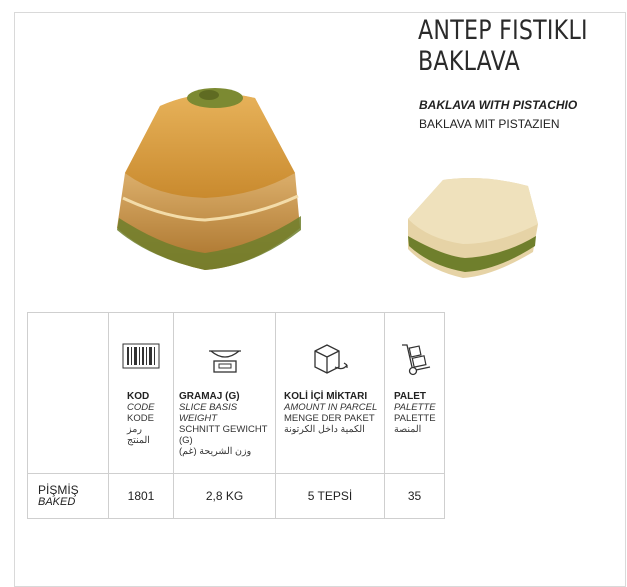  Describe the element at coordinates (410, 396) in the screenshot. I see `col-palette-tr: PALET` at that location.